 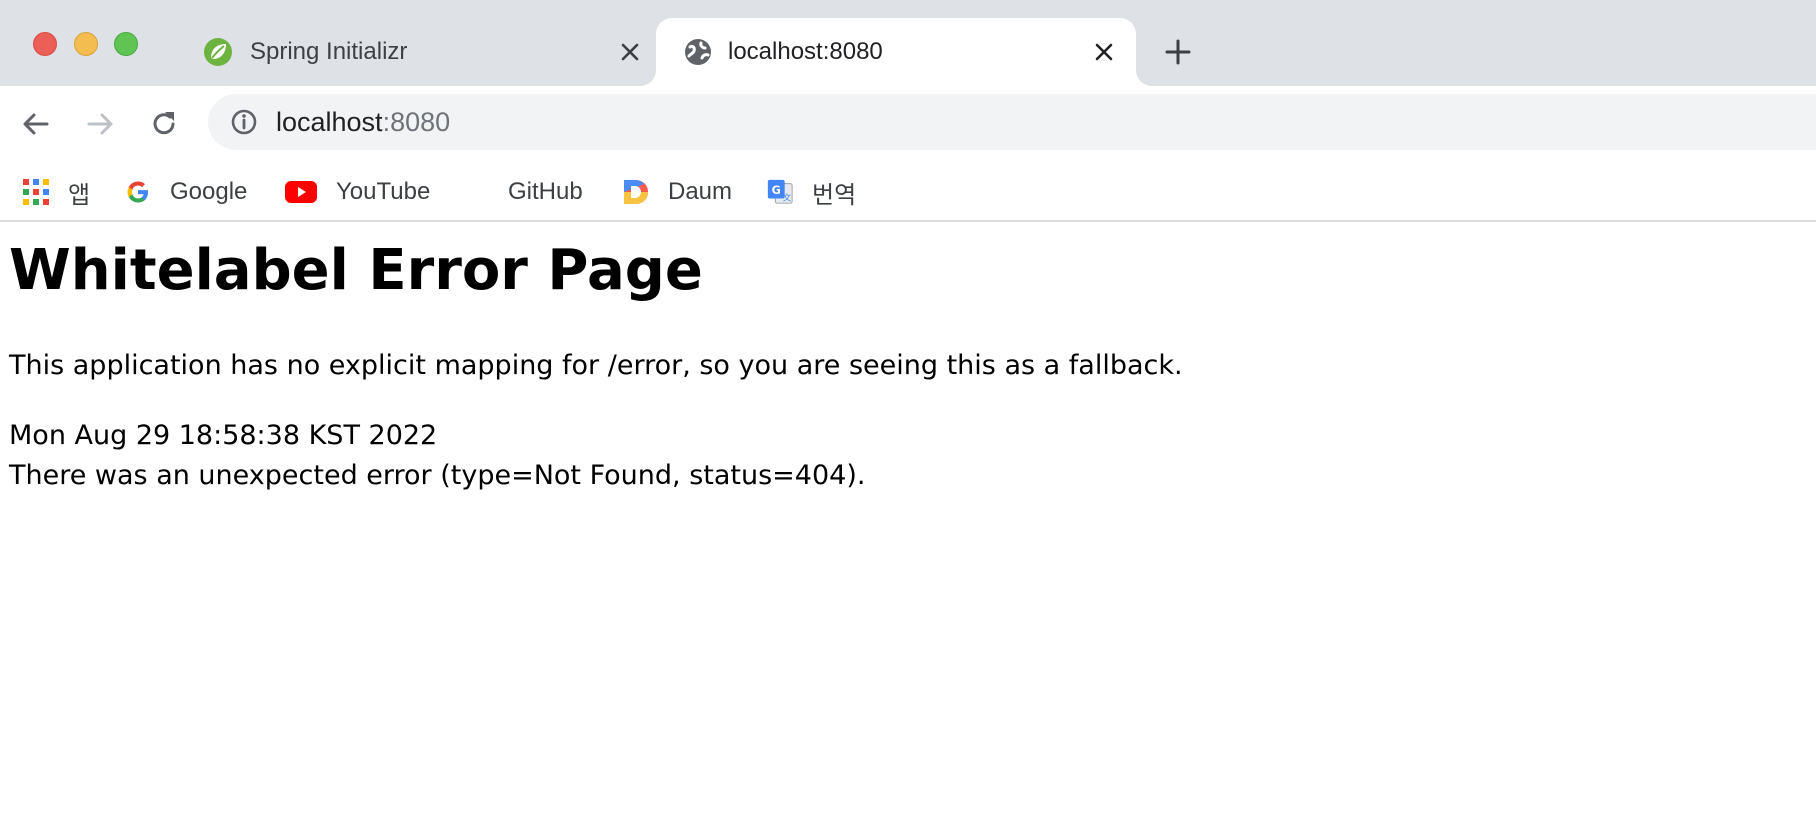 What do you see at coordinates (209, 191) in the screenshot?
I see `bookmark-label: Google` at bounding box center [209, 191].